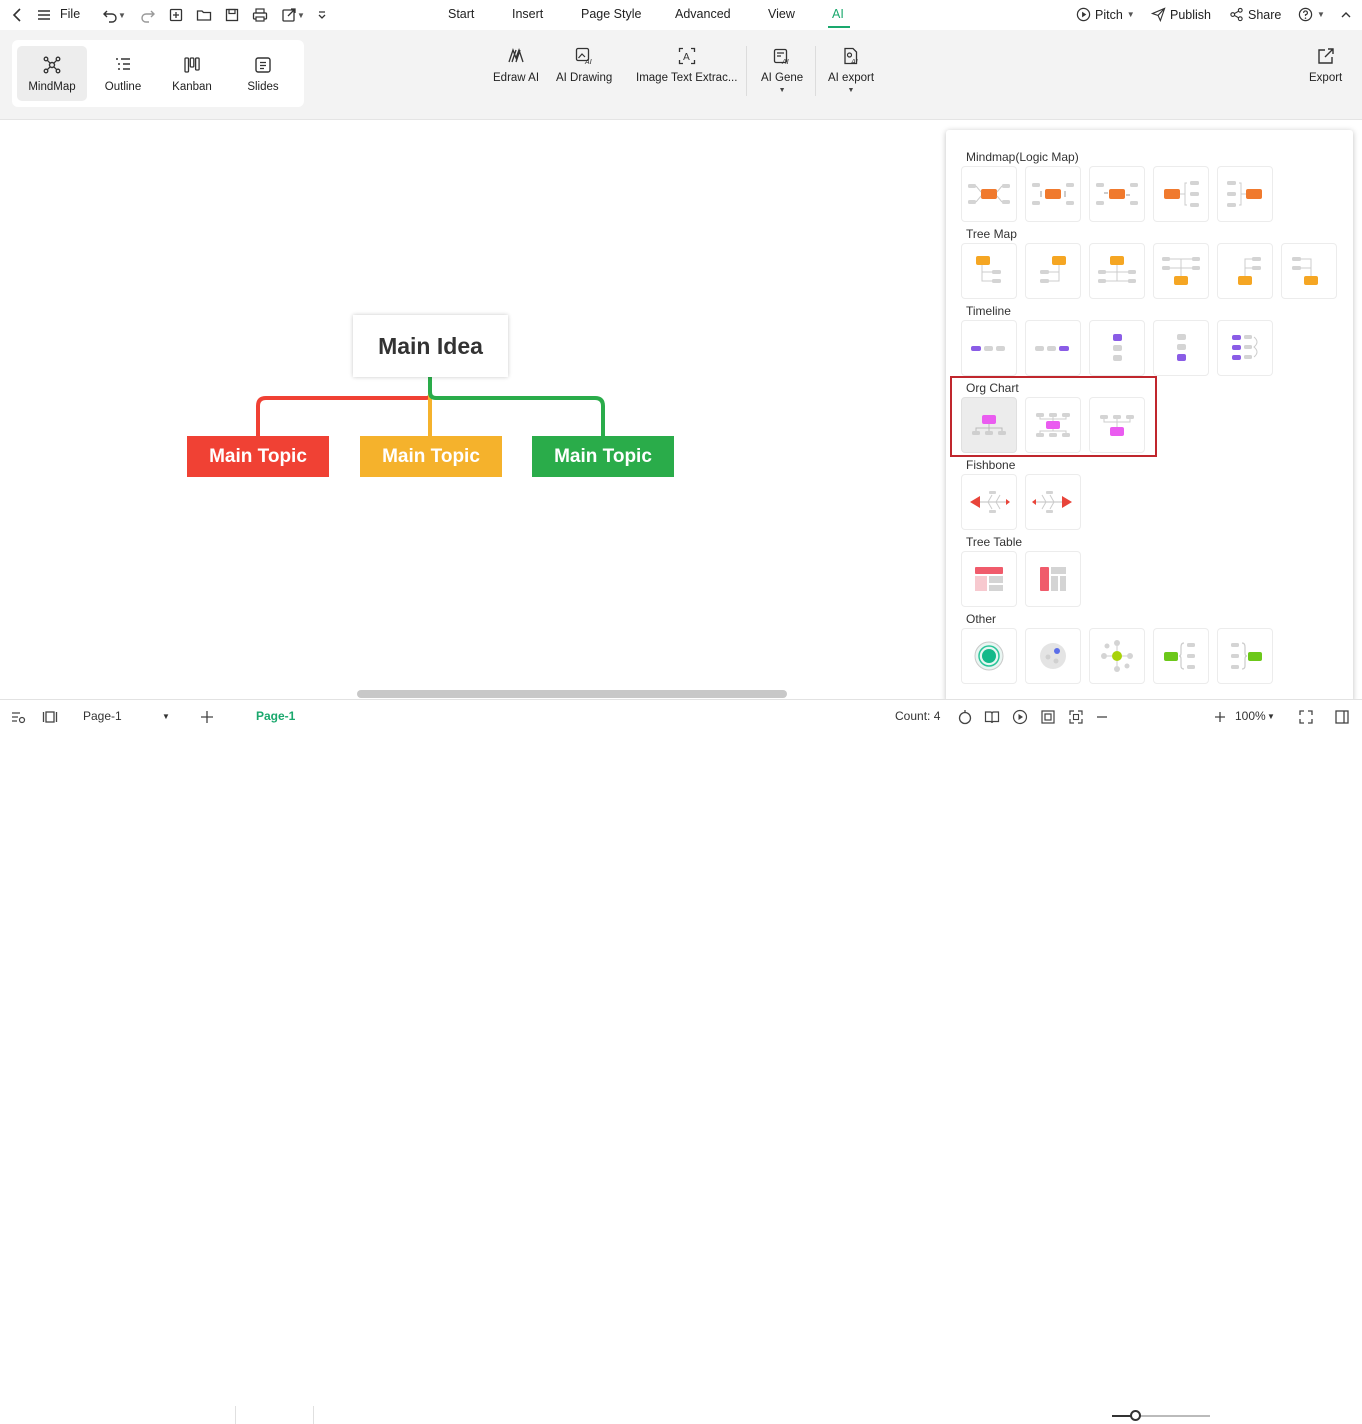 This screenshot has height=1424, width=1362. What do you see at coordinates (1053, 656) in the screenshot?
I see `layout-bubble-map` at bounding box center [1053, 656].